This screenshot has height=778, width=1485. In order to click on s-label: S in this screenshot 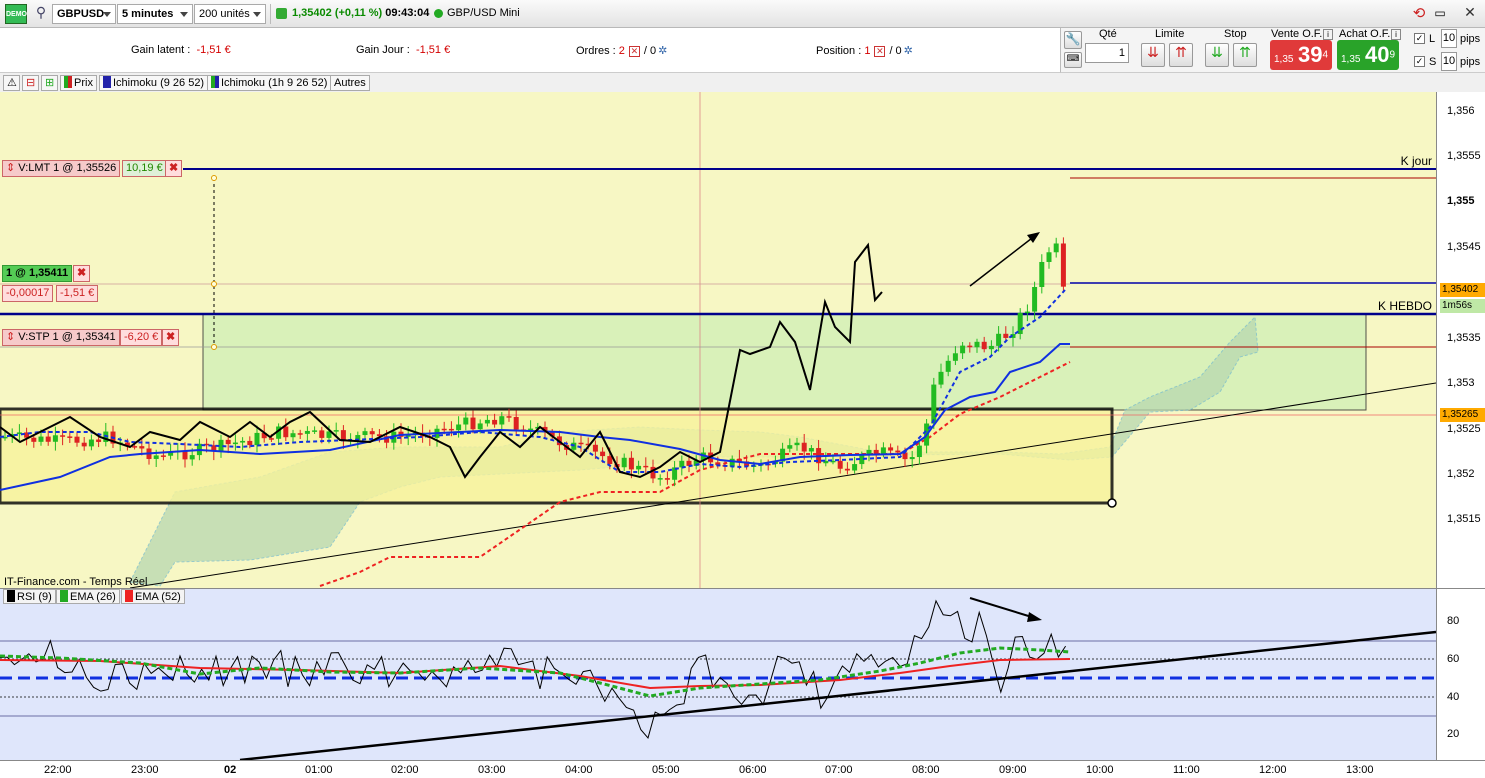, I will do `click(1433, 62)`.